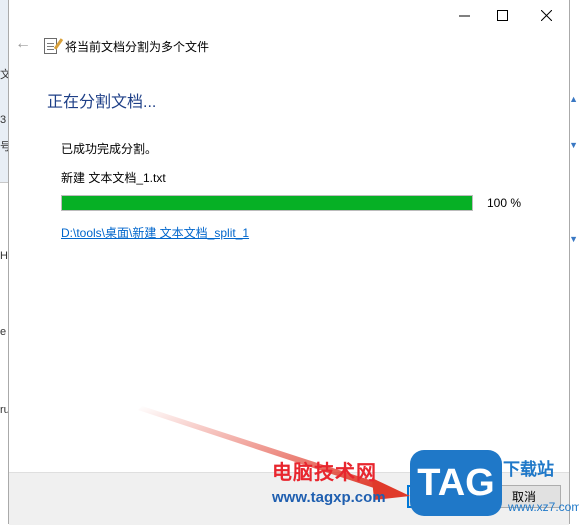 The width and height of the screenshot is (579, 525). I want to click on output-folder-link: D:\tools\桌面\新建 文本文档_split_1, so click(155, 232).